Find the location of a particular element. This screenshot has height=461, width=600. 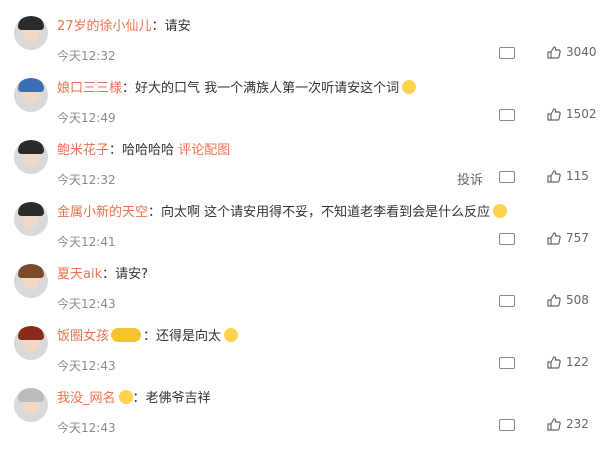

username-link: 27岁的徐小仙儿 is located at coordinates (104, 26).